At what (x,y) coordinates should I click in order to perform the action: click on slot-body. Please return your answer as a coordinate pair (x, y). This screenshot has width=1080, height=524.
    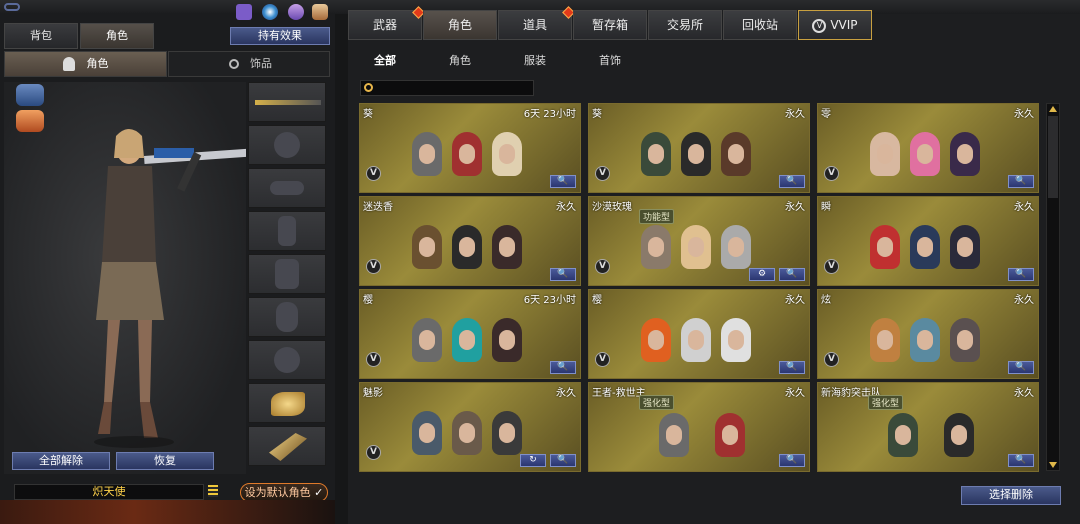
    Looking at the image, I should click on (287, 231).